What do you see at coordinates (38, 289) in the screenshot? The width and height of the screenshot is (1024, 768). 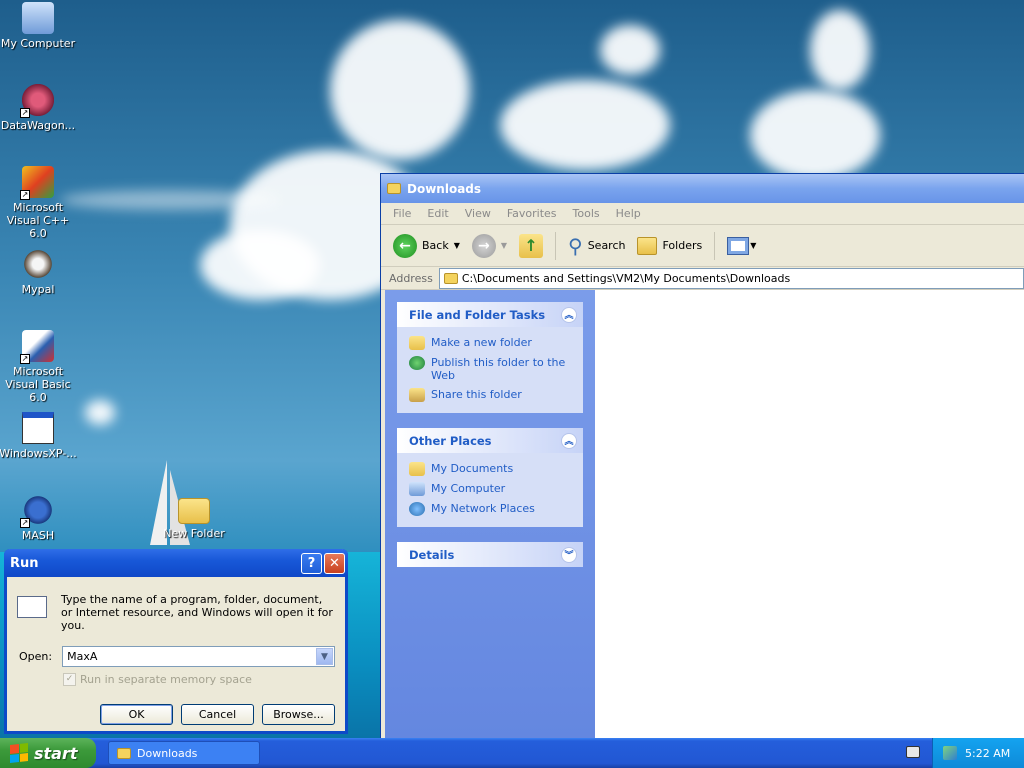 I see `desktop-icon-label: Mypal` at bounding box center [38, 289].